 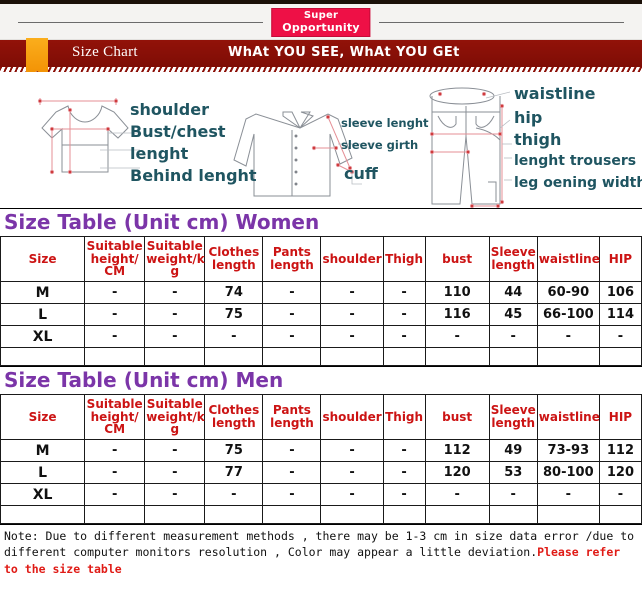 What do you see at coordinates (43, 336) in the screenshot?
I see `cell-size: XL` at bounding box center [43, 336].